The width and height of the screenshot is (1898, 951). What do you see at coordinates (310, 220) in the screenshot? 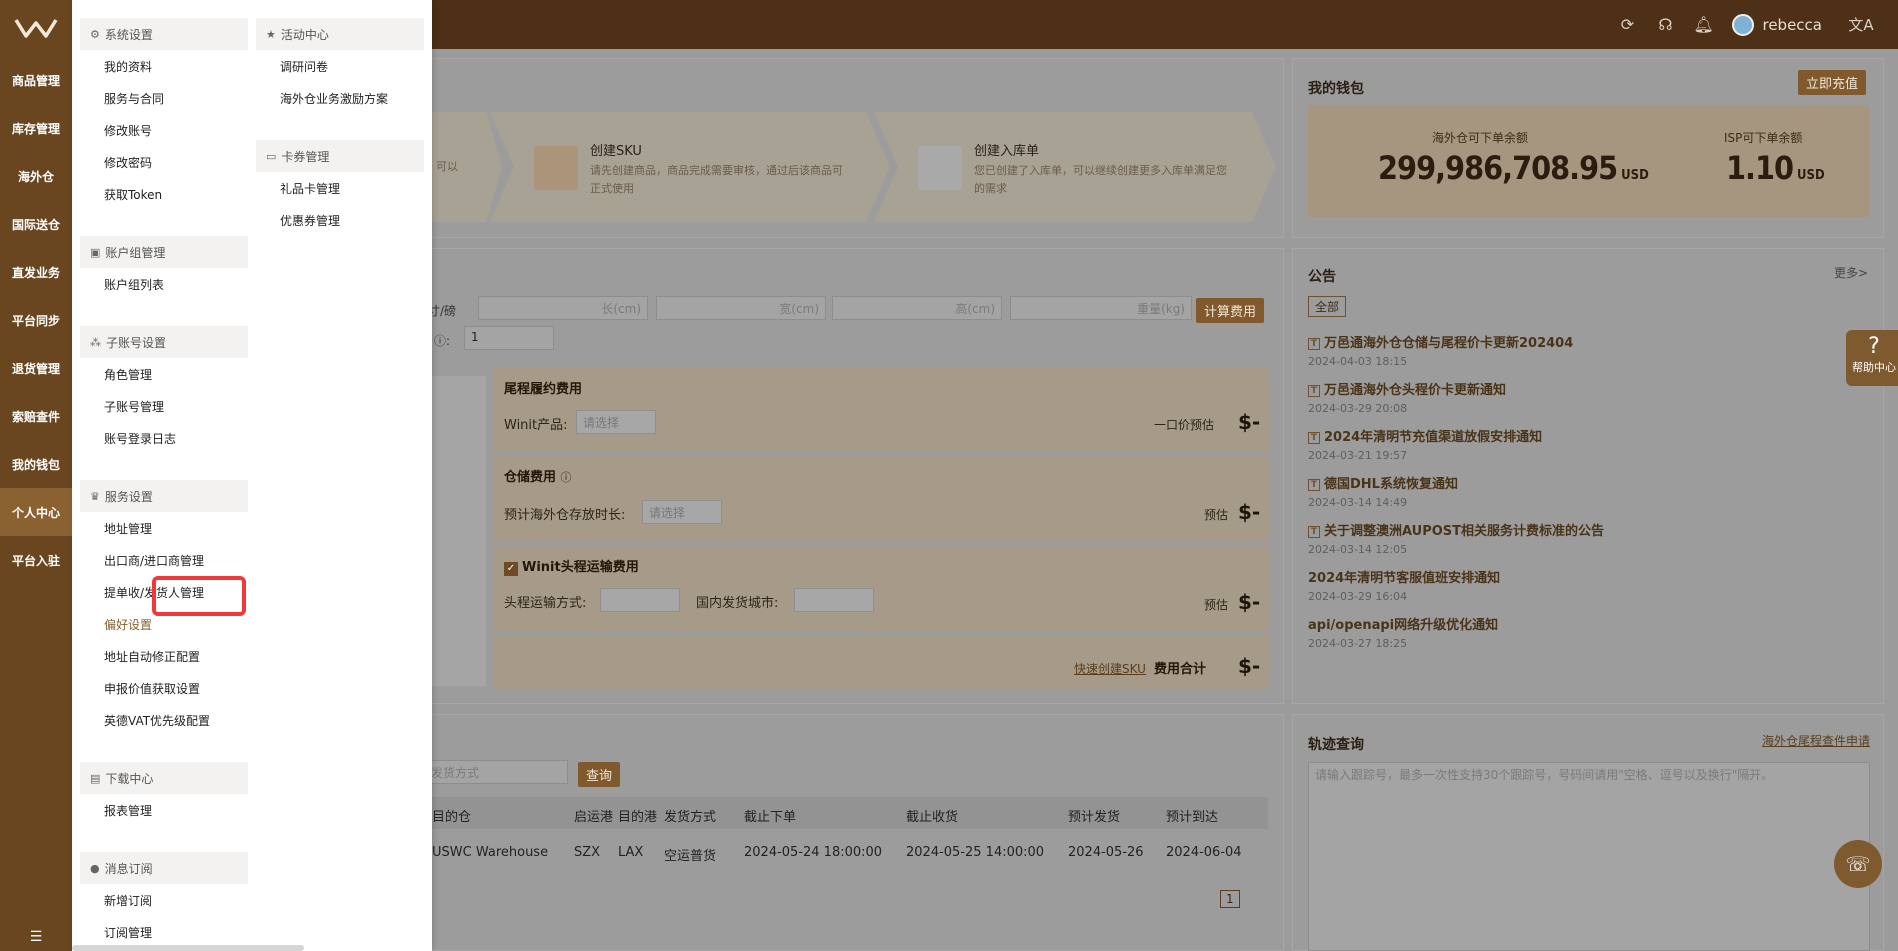
I see `menu-item: 优惠券管理` at bounding box center [310, 220].